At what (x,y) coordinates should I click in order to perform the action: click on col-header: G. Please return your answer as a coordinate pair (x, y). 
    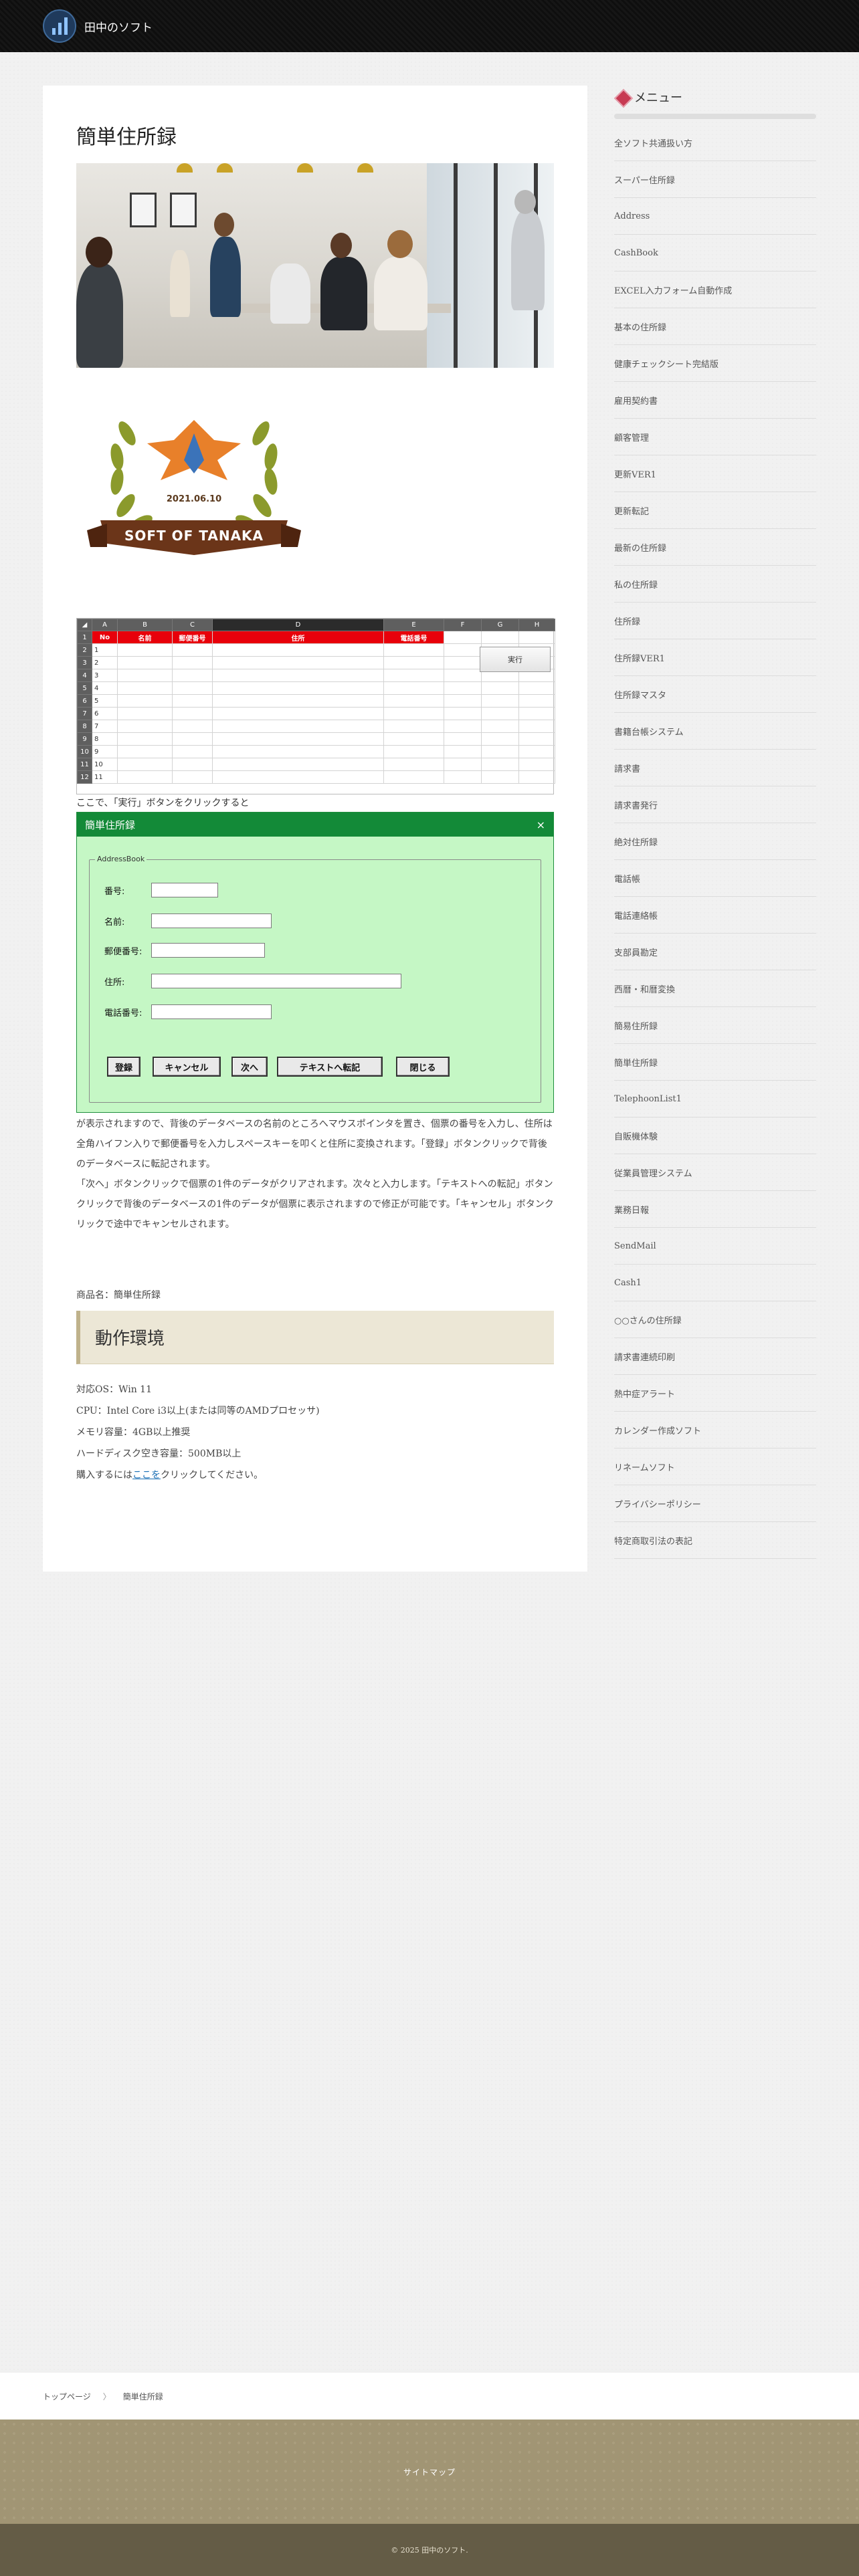
    Looking at the image, I should click on (500, 625).